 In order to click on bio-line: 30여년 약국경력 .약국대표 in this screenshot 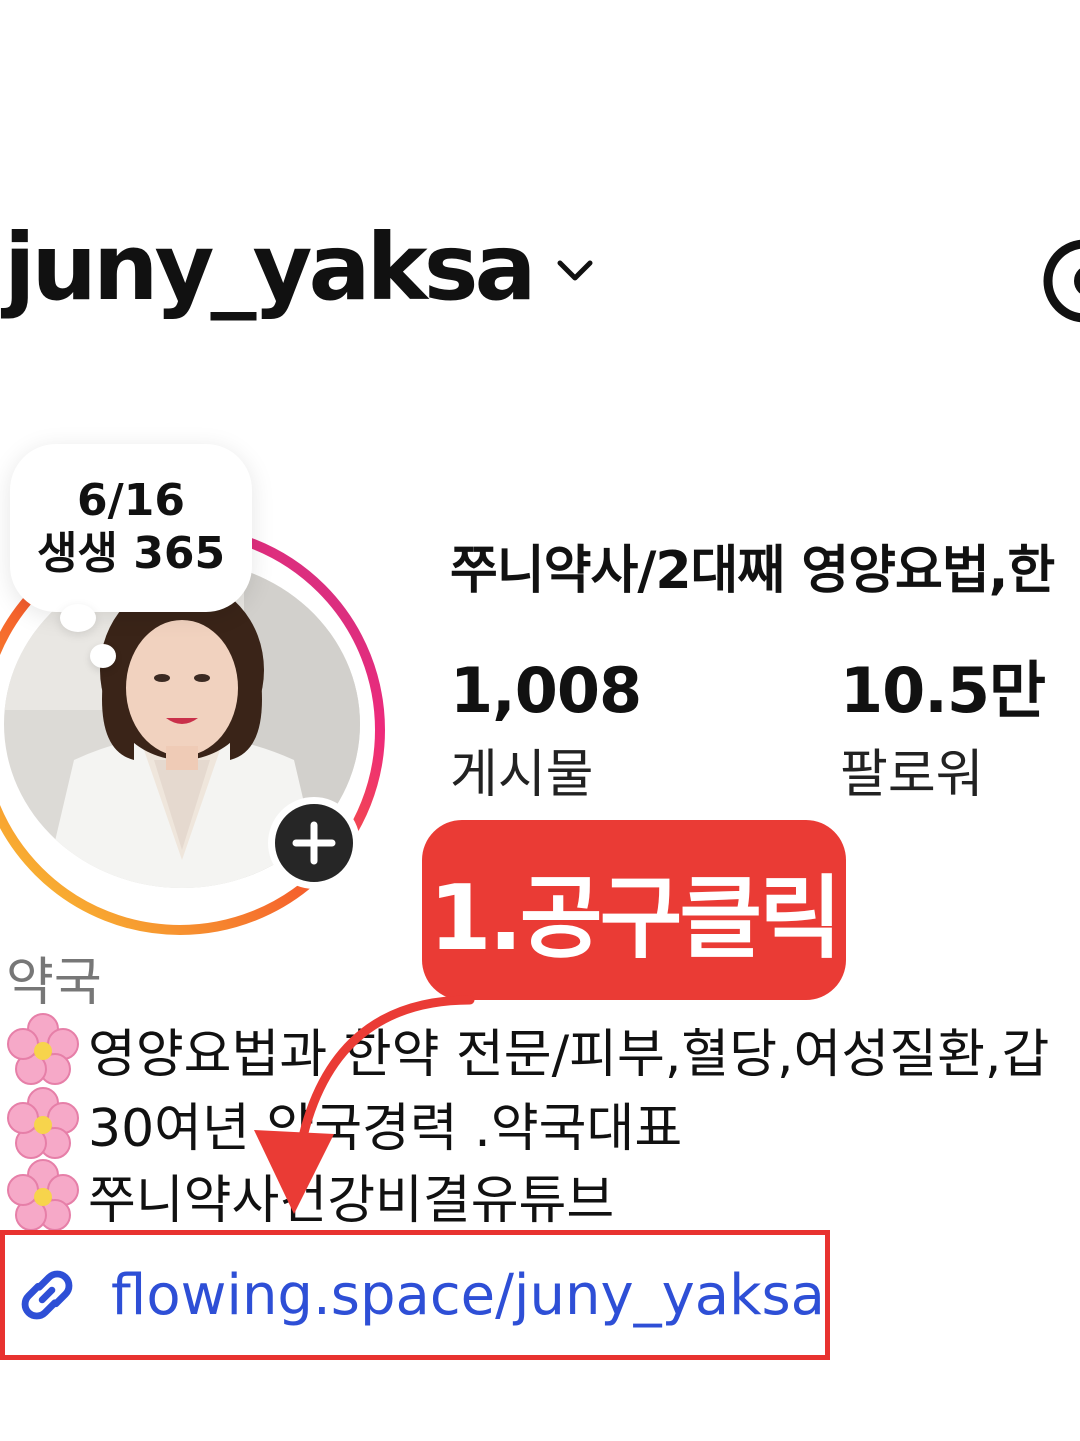, I will do `click(344, 1123)`.